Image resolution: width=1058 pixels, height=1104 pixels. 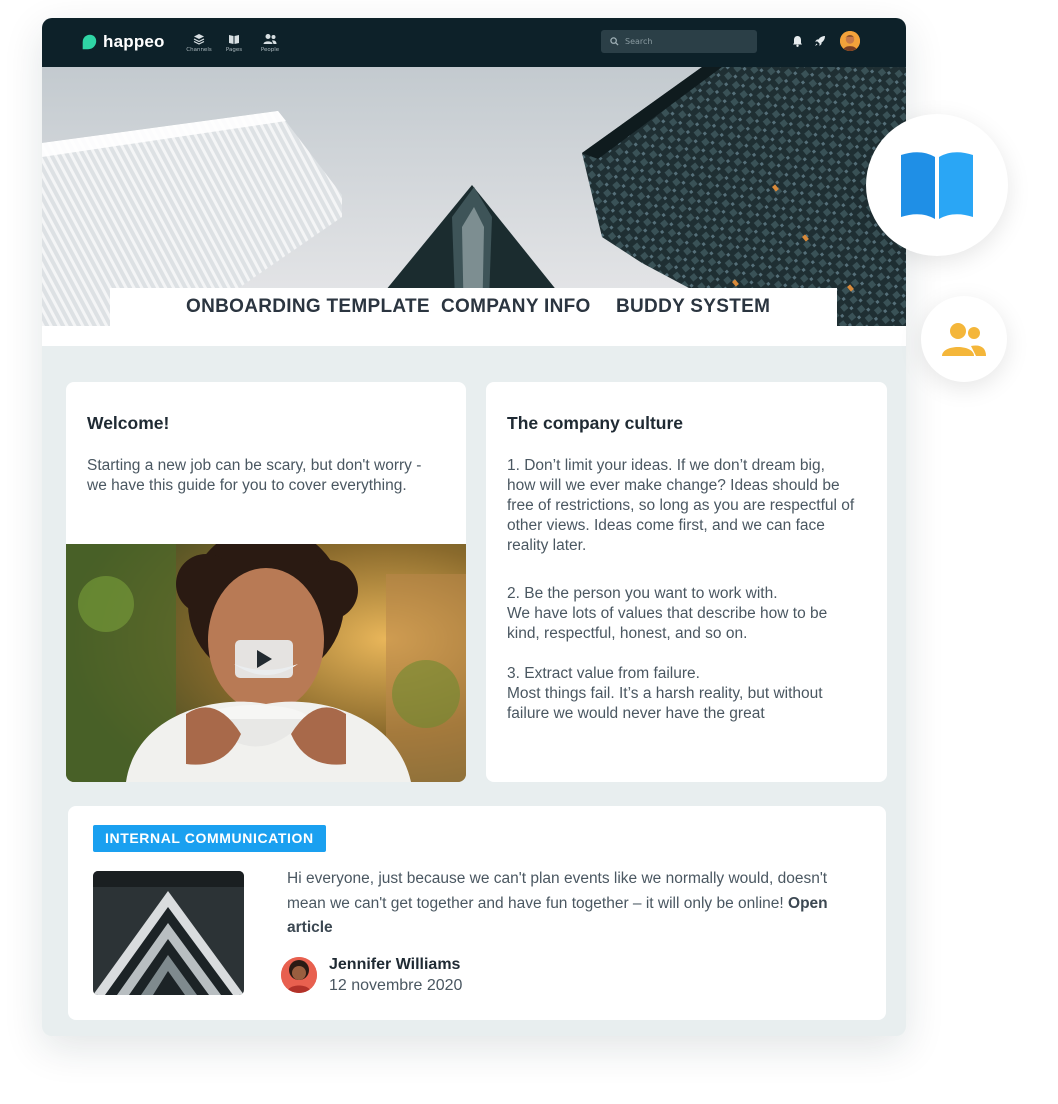 What do you see at coordinates (820, 41) in the screenshot?
I see `rocket-icon` at bounding box center [820, 41].